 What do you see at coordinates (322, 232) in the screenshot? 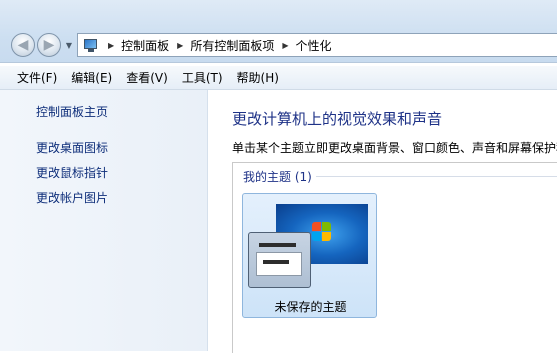
I see `windows-logo-icon` at bounding box center [322, 232].